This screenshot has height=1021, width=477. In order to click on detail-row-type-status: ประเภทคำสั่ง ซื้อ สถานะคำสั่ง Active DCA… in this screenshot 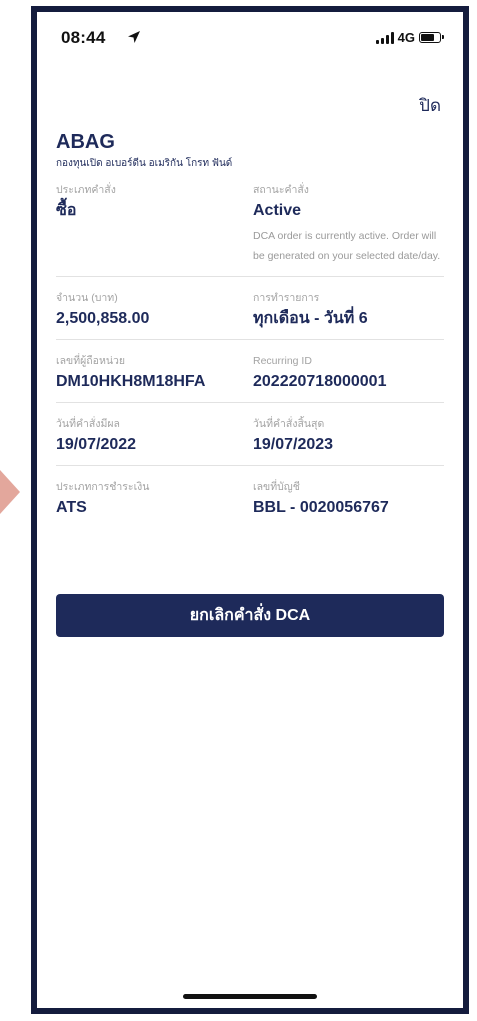, I will do `click(250, 224)`.